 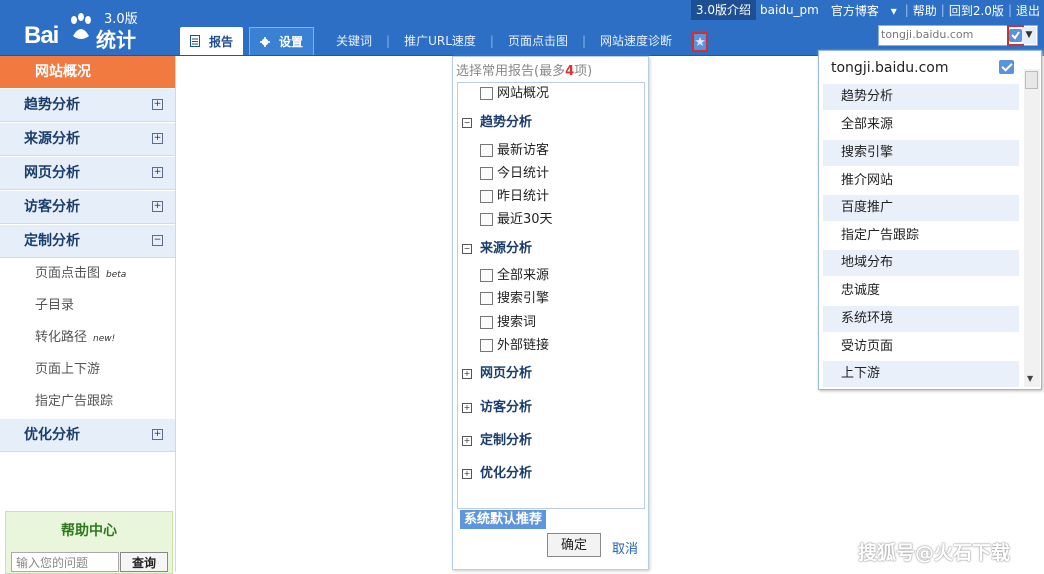 I want to click on dropdown-item: 指定广告跟踪, so click(x=921, y=236).